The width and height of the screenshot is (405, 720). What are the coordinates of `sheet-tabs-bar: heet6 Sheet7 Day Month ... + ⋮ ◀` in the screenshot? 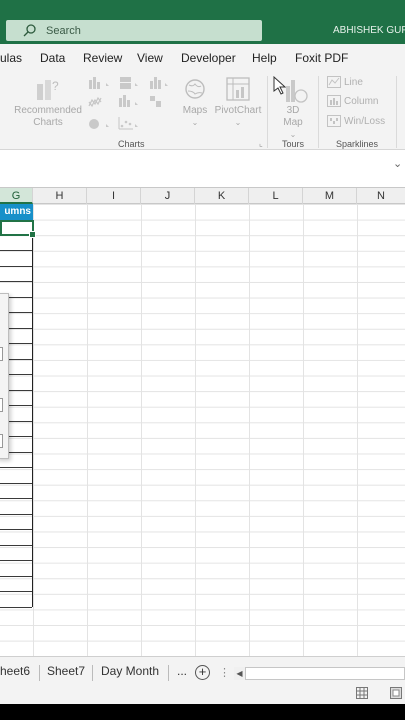 It's located at (202, 671).